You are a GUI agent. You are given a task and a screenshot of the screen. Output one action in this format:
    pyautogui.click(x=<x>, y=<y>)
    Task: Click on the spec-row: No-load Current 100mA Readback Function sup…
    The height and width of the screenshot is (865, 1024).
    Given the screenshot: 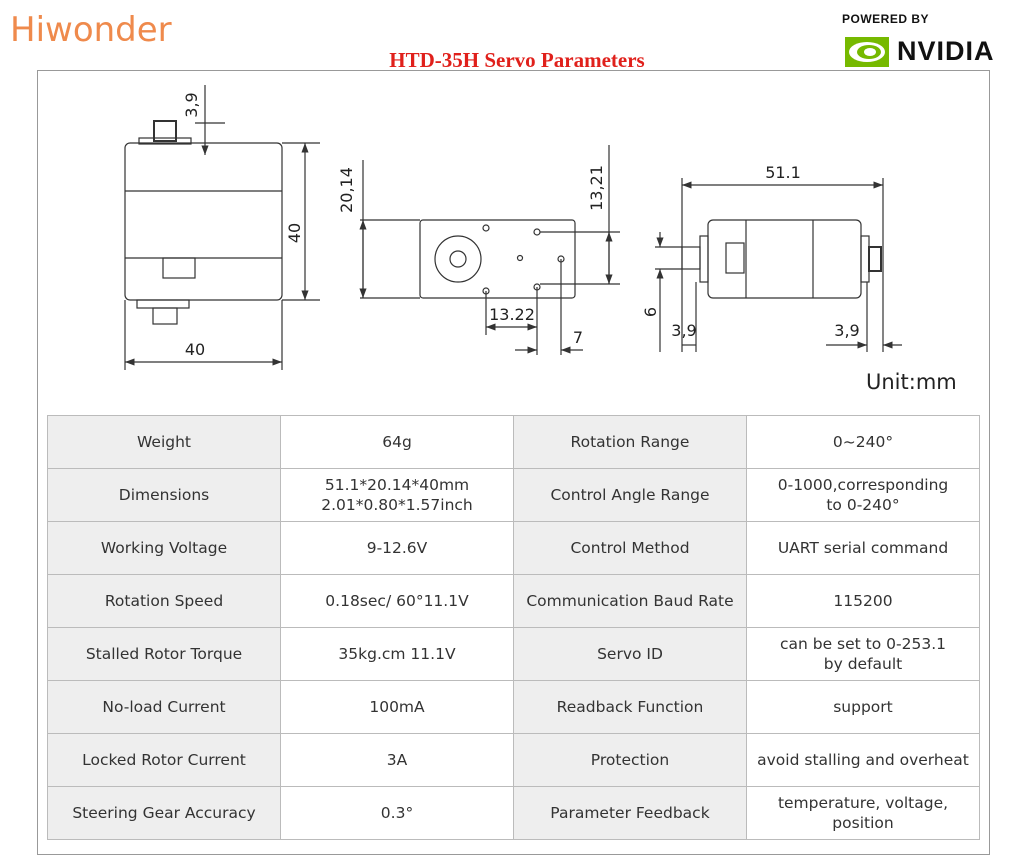 What is the action you would take?
    pyautogui.click(x=513, y=707)
    